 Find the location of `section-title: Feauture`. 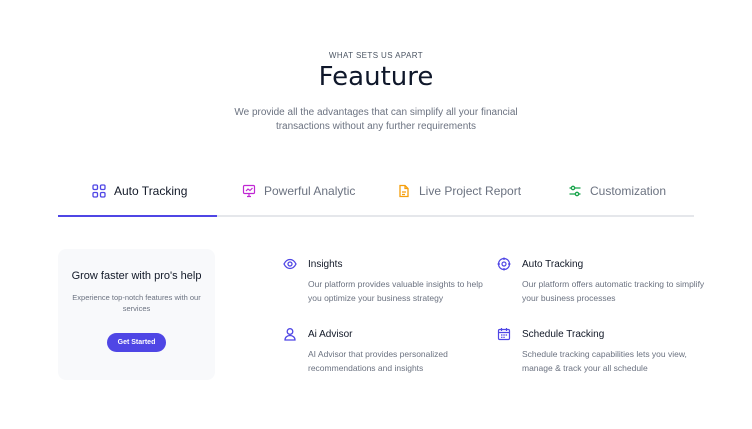

section-title: Feauture is located at coordinates (376, 77).